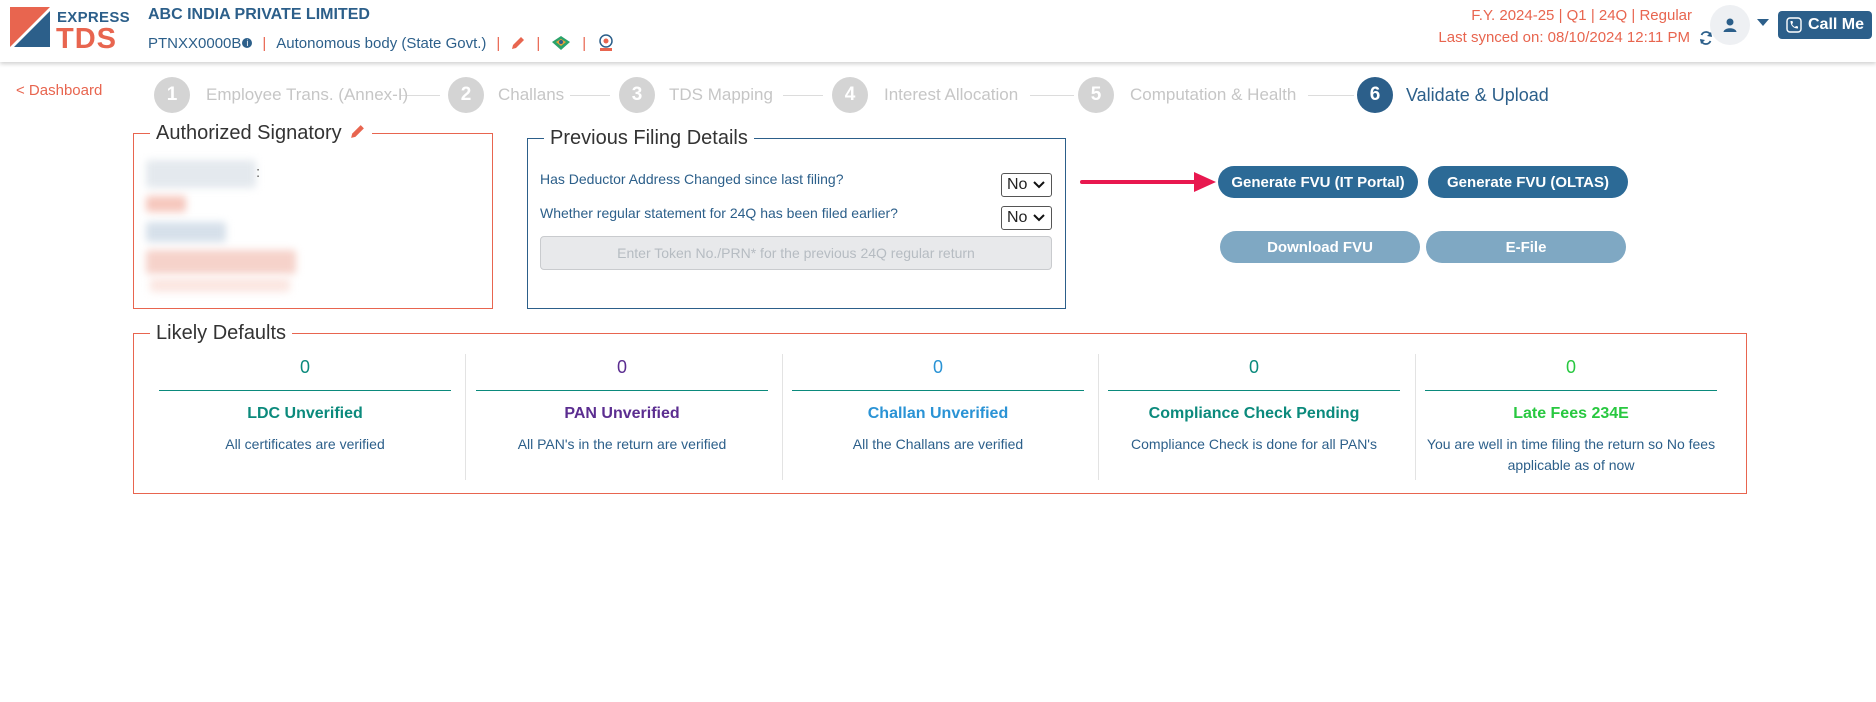 This screenshot has width=1876, height=702. What do you see at coordinates (649, 138) in the screenshot?
I see `previous-filing-title: Previous Filing Details` at bounding box center [649, 138].